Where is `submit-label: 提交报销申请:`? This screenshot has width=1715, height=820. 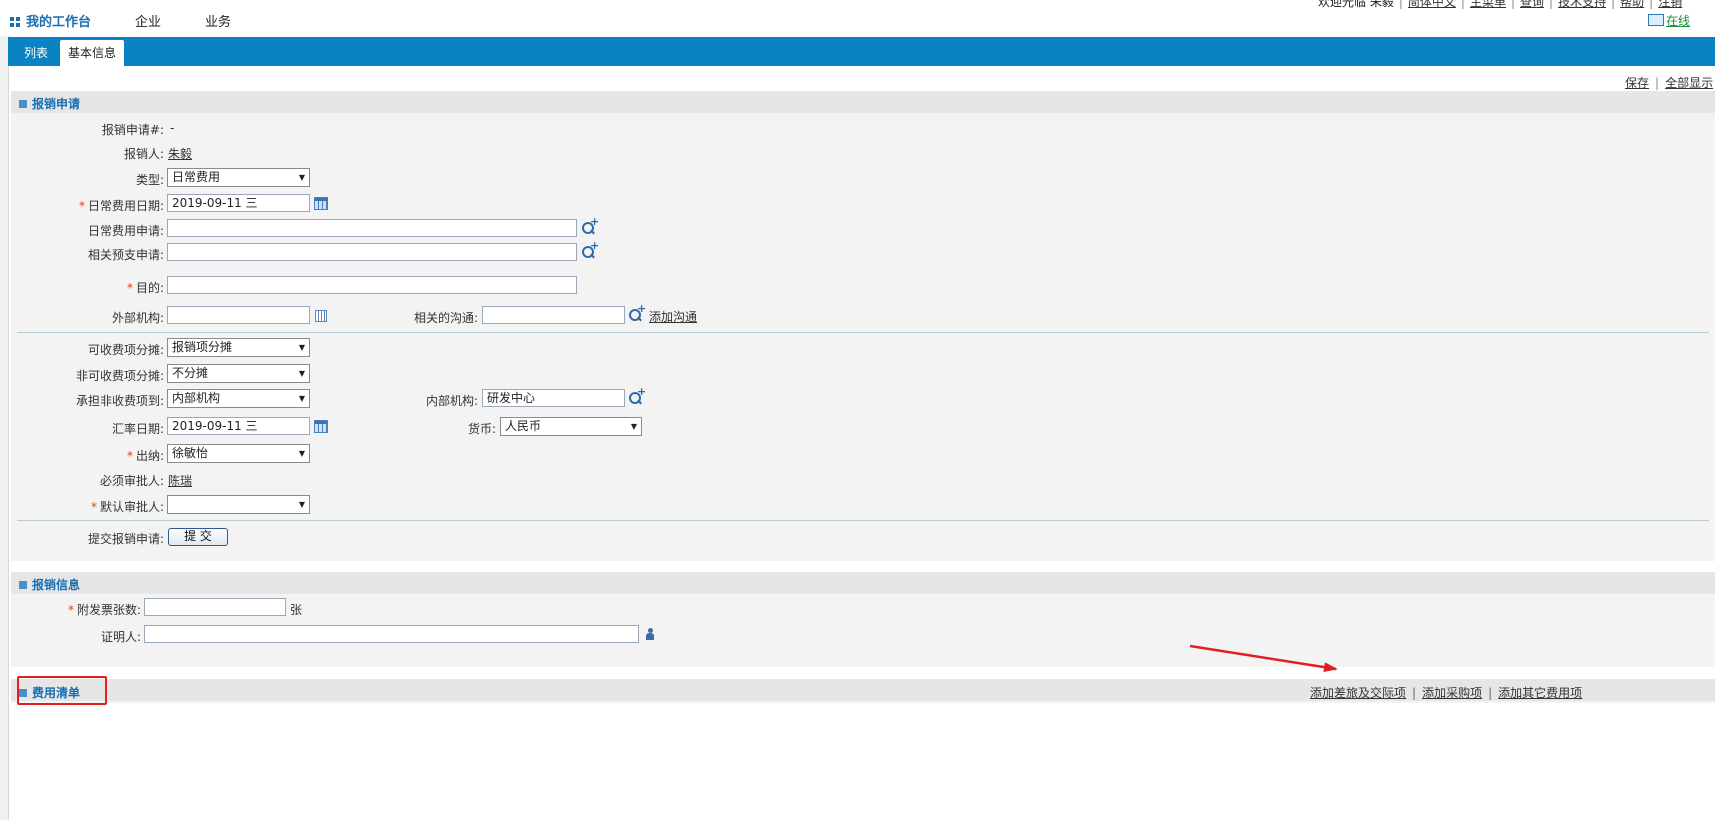
submit-label: 提交报销申请: is located at coordinates (125, 539).